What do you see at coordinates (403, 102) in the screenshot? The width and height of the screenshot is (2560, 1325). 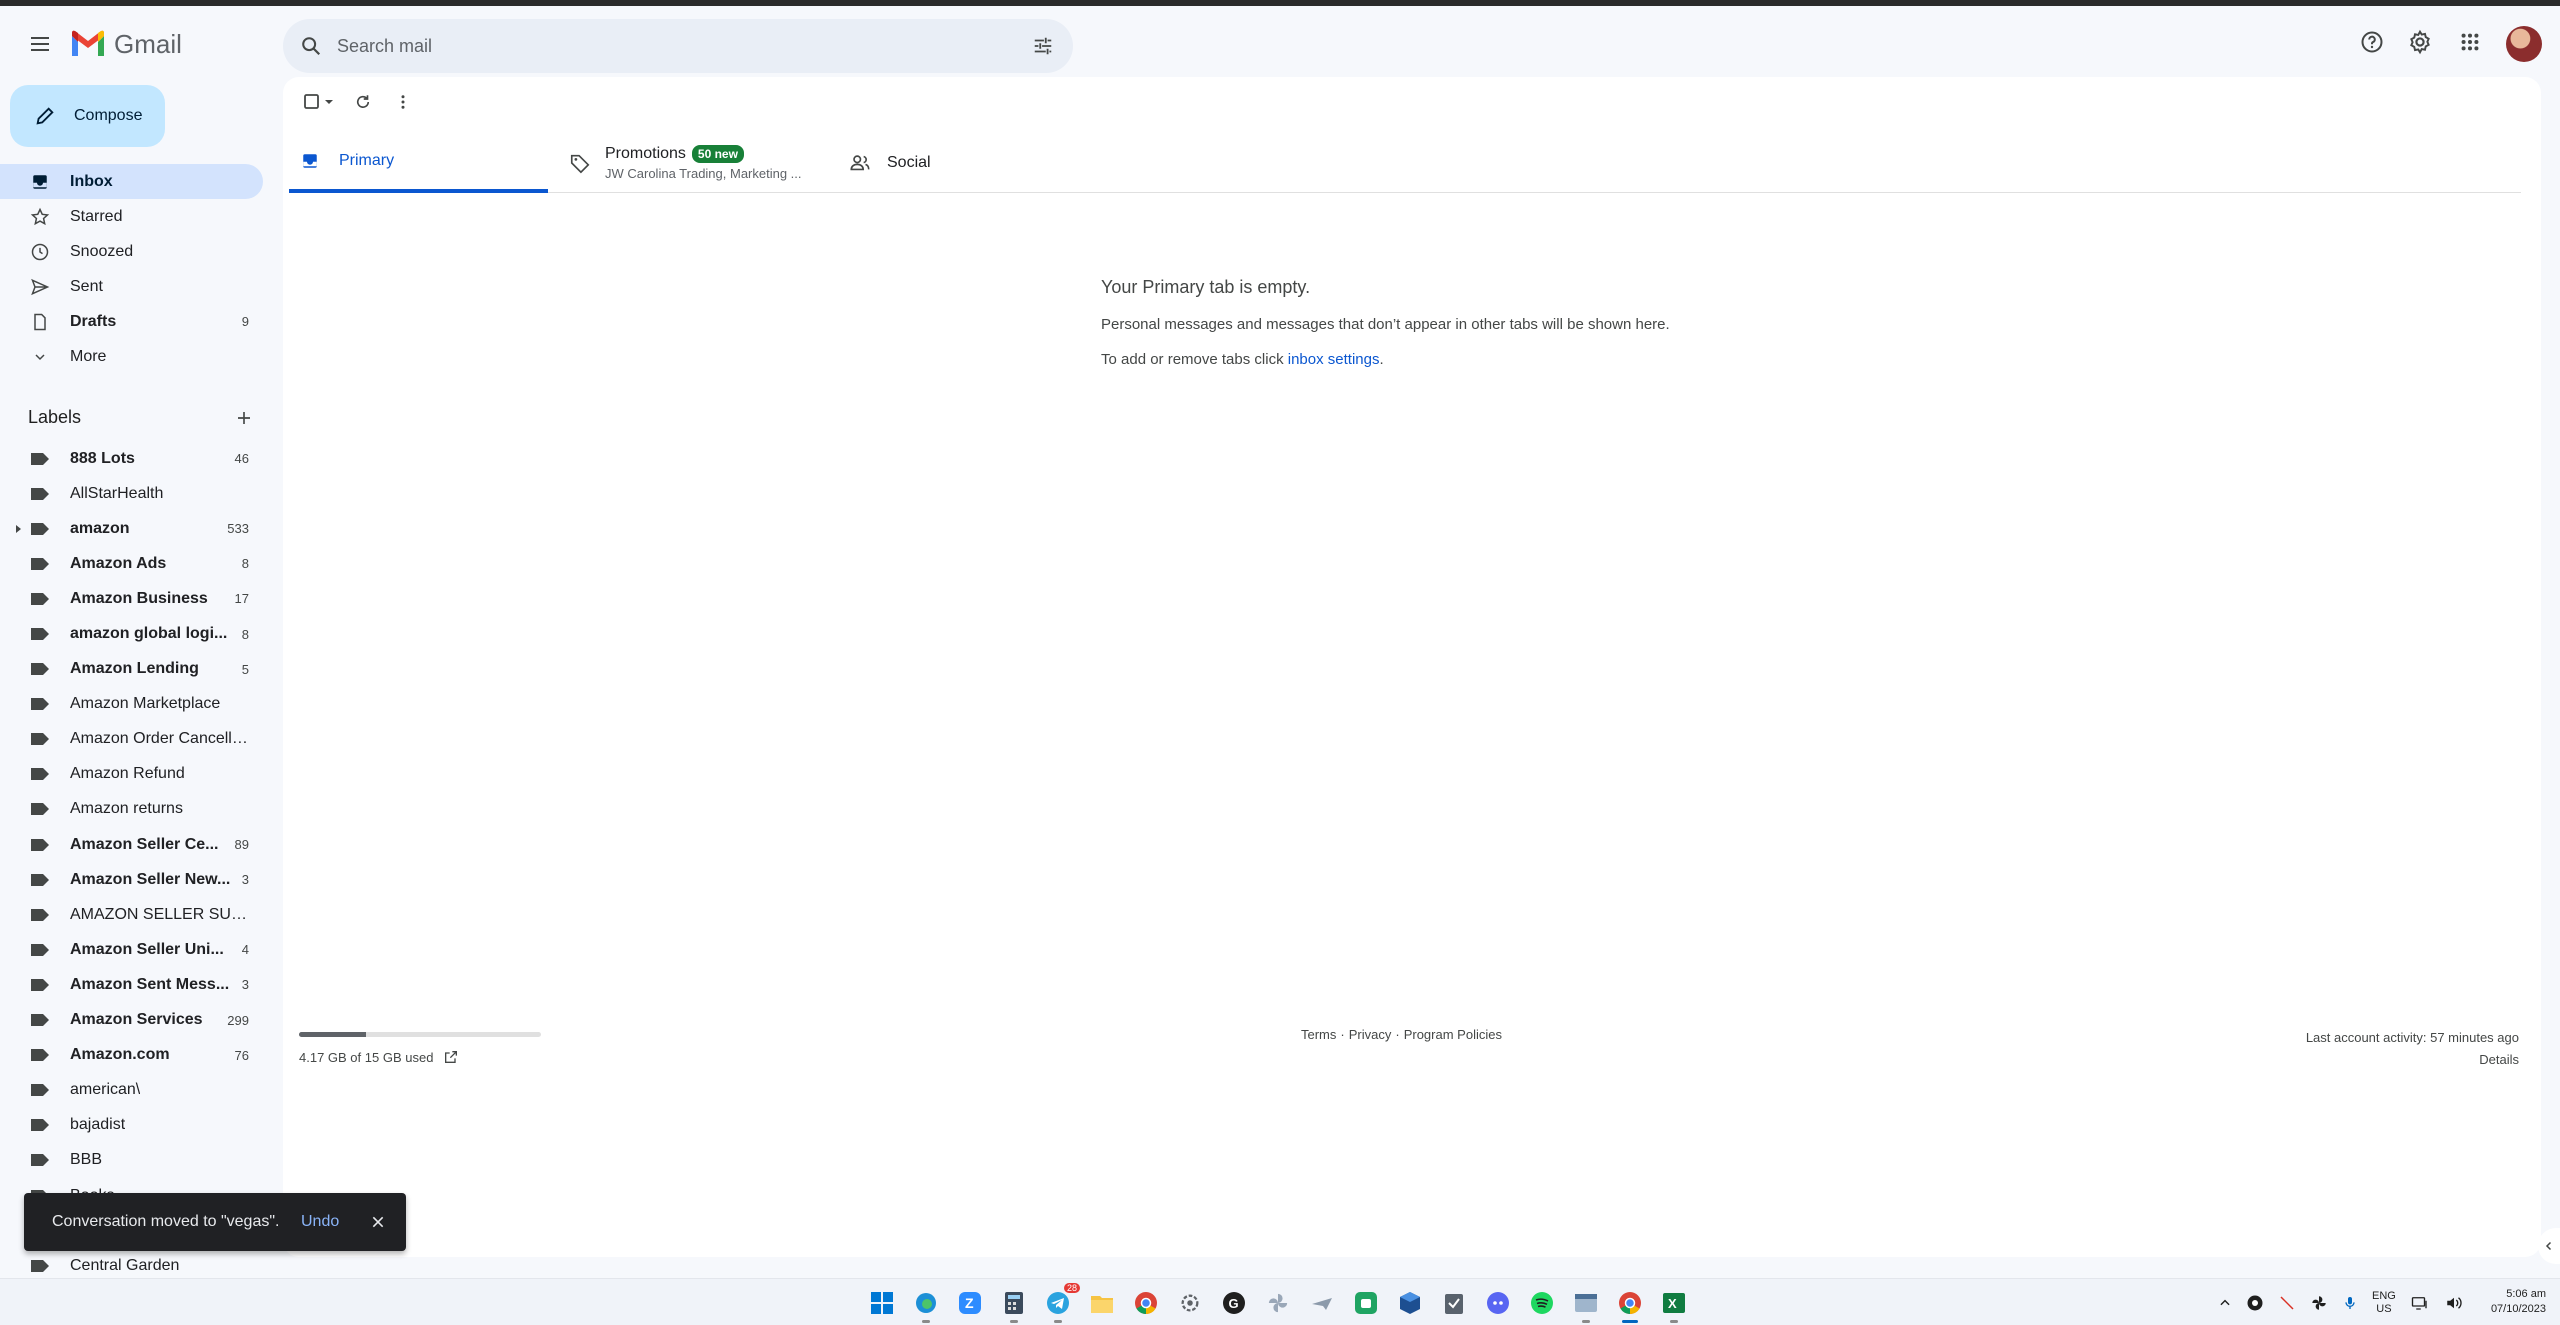 I see `more-vert-icon` at bounding box center [403, 102].